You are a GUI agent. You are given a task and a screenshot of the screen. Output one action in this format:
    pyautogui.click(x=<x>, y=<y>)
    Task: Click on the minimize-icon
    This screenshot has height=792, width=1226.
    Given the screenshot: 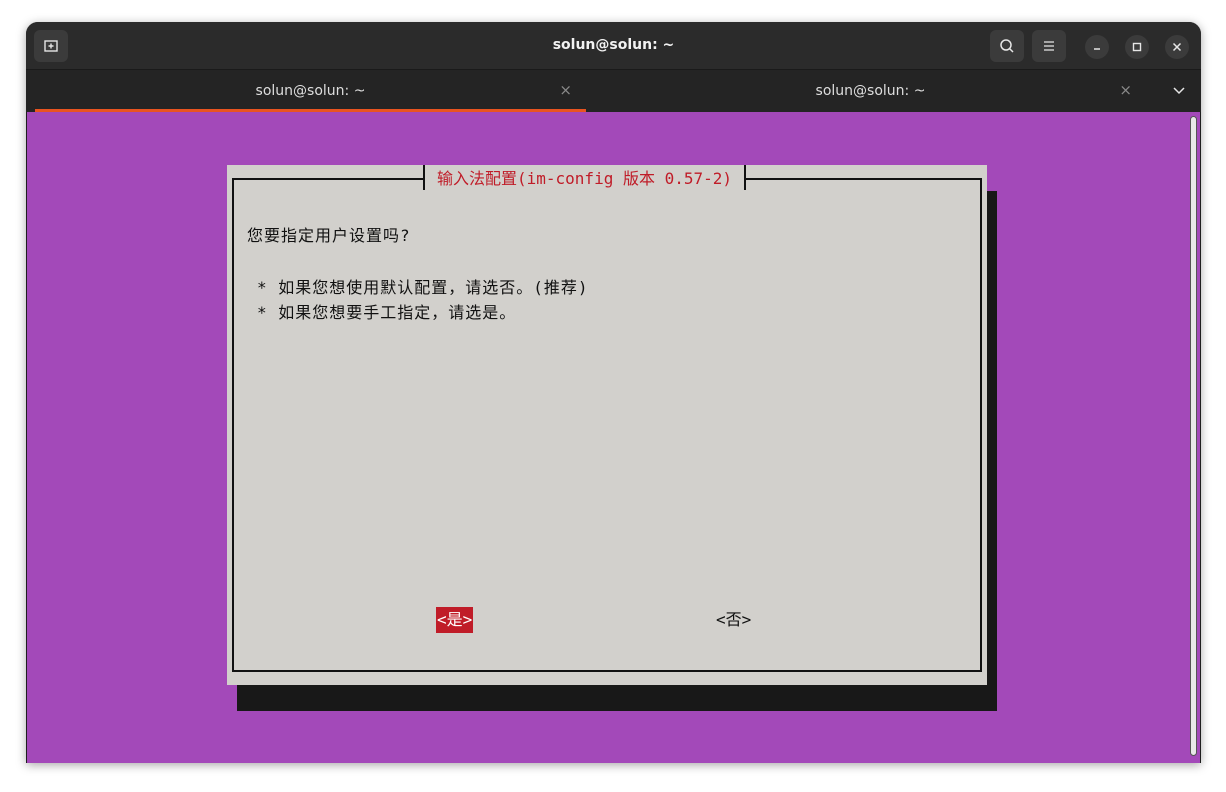 What is the action you would take?
    pyautogui.click(x=1097, y=49)
    